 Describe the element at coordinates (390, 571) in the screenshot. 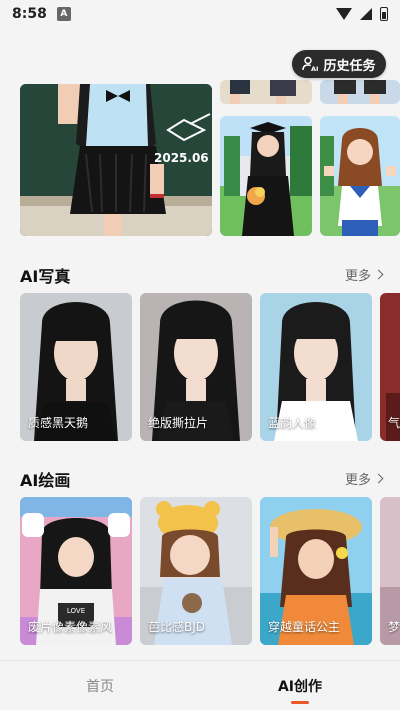

I see `paint-card-partial: 梦` at that location.